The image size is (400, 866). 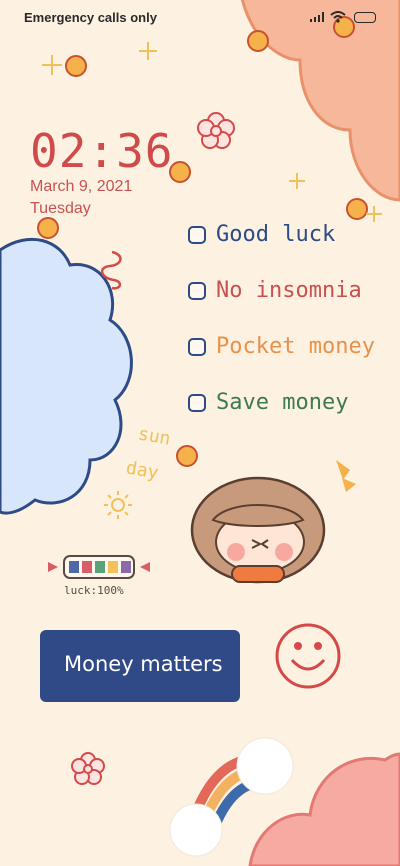 I want to click on money-banner: Money matters, so click(x=140, y=666).